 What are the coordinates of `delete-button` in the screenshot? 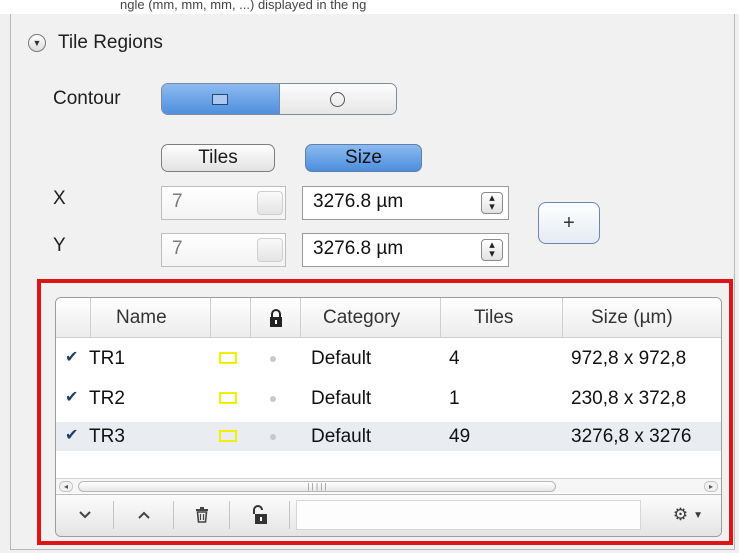 It's located at (202, 515).